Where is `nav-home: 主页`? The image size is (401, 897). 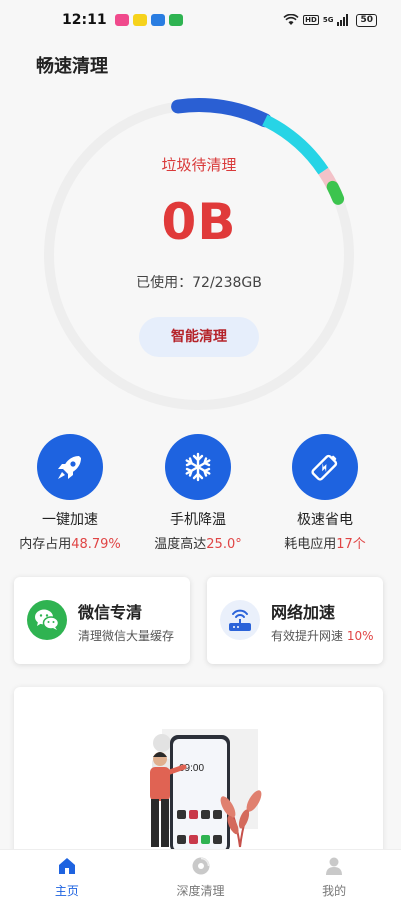 nav-home: 主页 is located at coordinates (67, 873).